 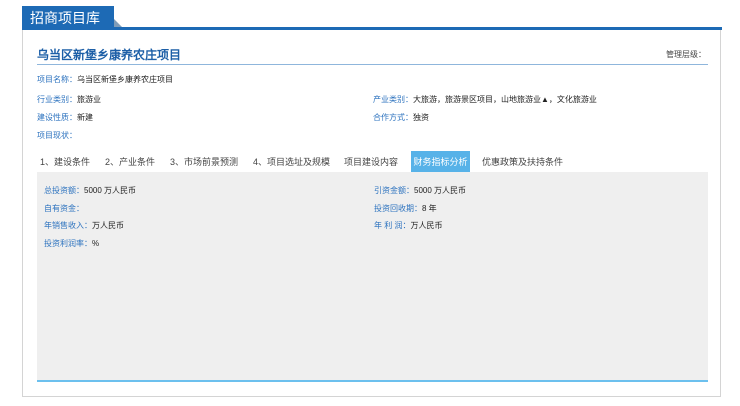 I want to click on annual-sales-label: 年销售收入：, so click(x=68, y=225).